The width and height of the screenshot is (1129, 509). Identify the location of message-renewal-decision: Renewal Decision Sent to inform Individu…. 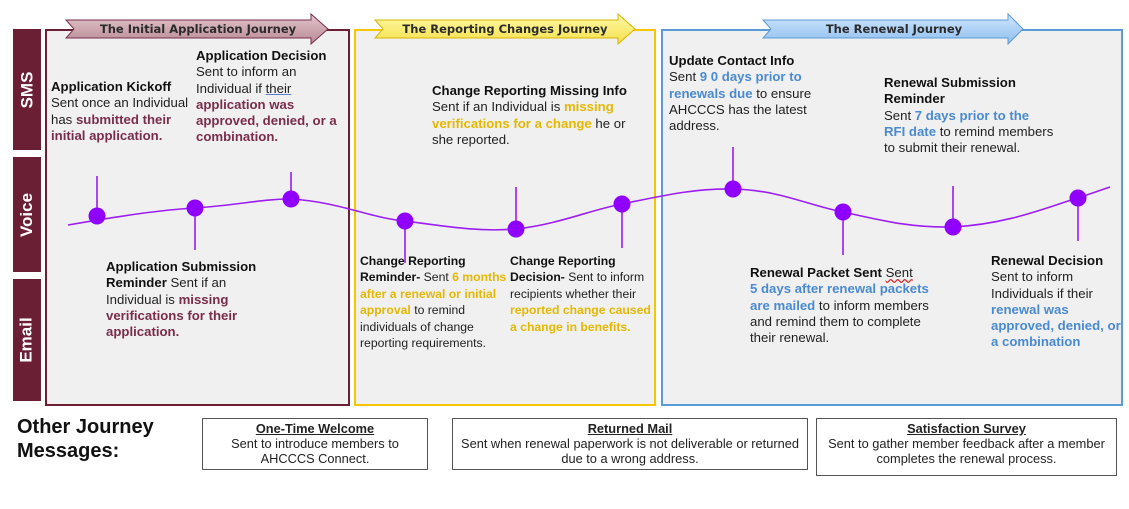
(1057, 302).